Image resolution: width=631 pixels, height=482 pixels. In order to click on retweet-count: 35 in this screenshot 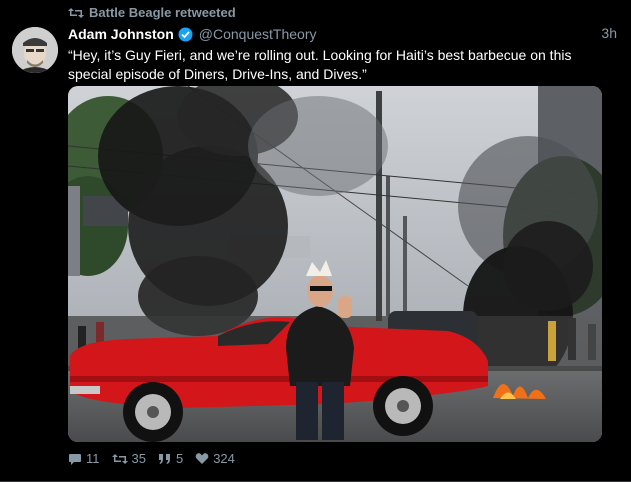, I will do `click(138, 458)`.